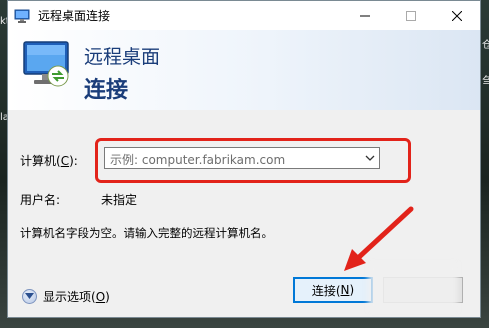 The width and height of the screenshot is (489, 328). Describe the element at coordinates (74, 16) in the screenshot. I see `window-title: 远程桌面连接` at that location.